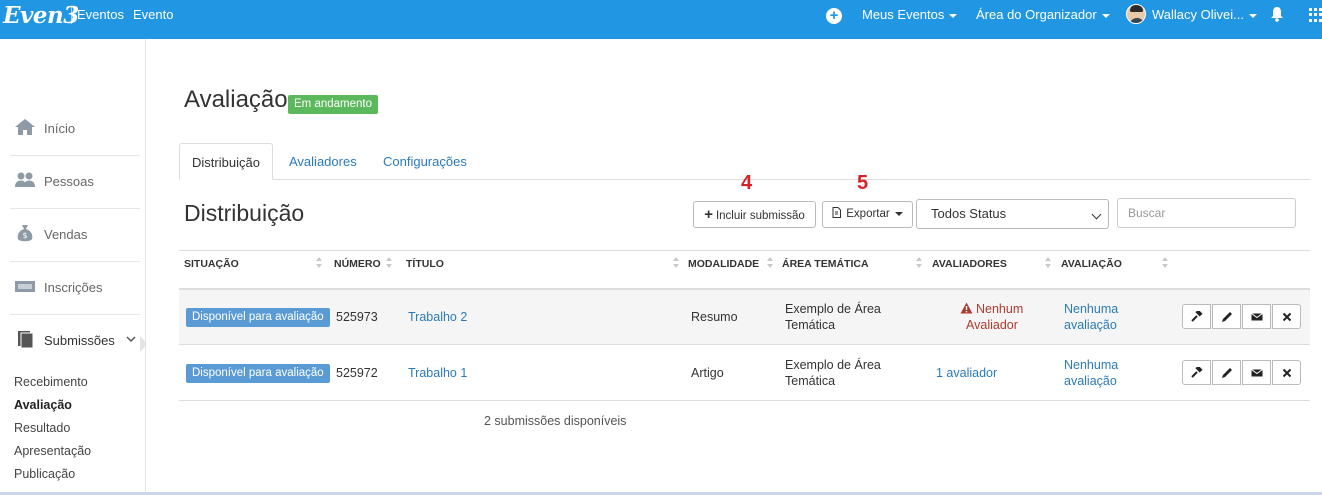  What do you see at coordinates (357, 264) in the screenshot?
I see `column-header-numero: NÚMERO` at bounding box center [357, 264].